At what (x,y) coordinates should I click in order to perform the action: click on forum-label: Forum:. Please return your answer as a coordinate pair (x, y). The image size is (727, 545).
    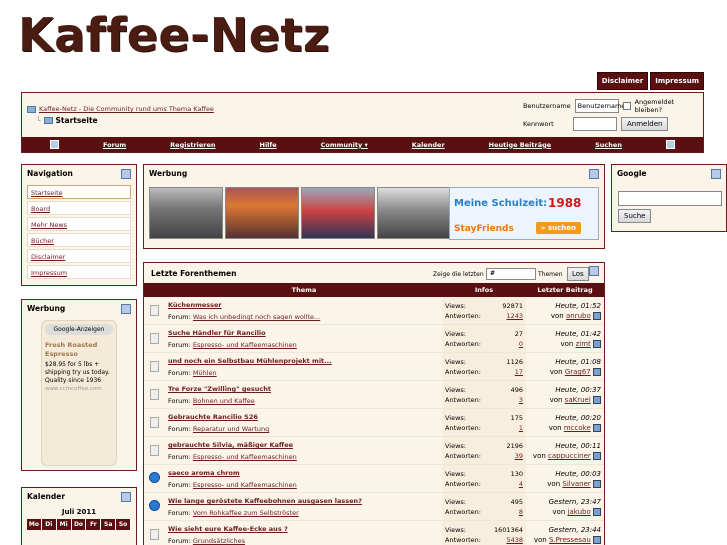
    Looking at the image, I should click on (179, 485).